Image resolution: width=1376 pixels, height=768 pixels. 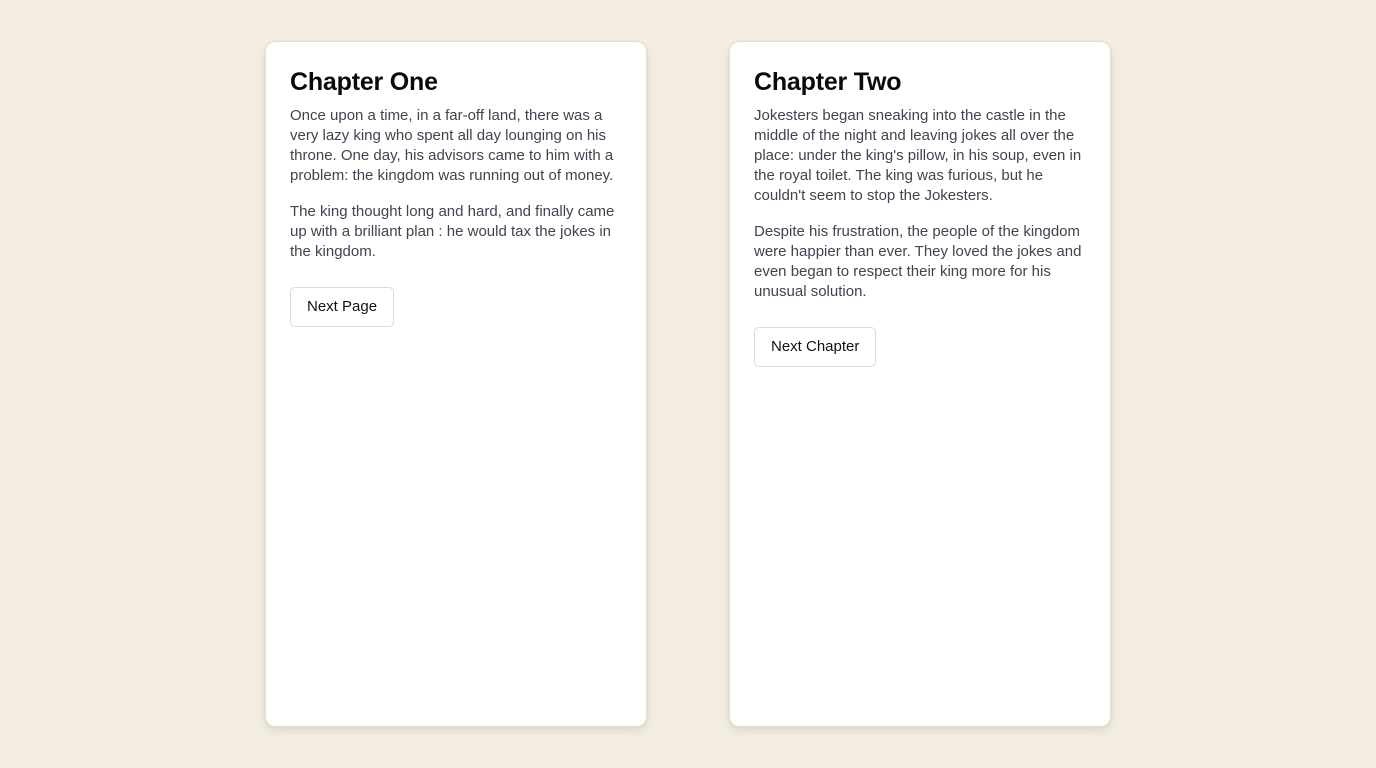 What do you see at coordinates (364, 82) in the screenshot?
I see `chapter-title: Chapter One` at bounding box center [364, 82].